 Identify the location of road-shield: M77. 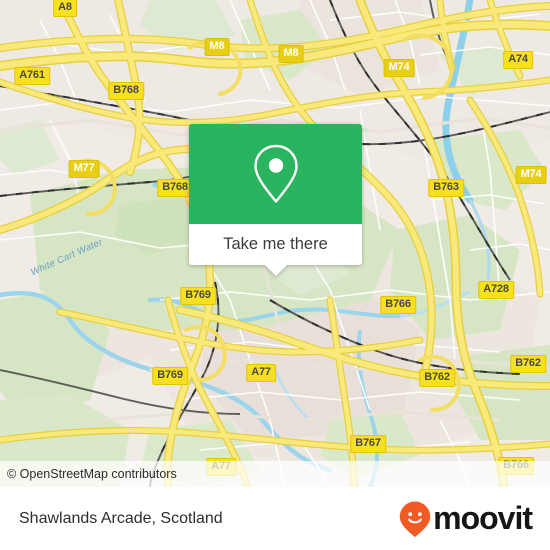
(84, 169).